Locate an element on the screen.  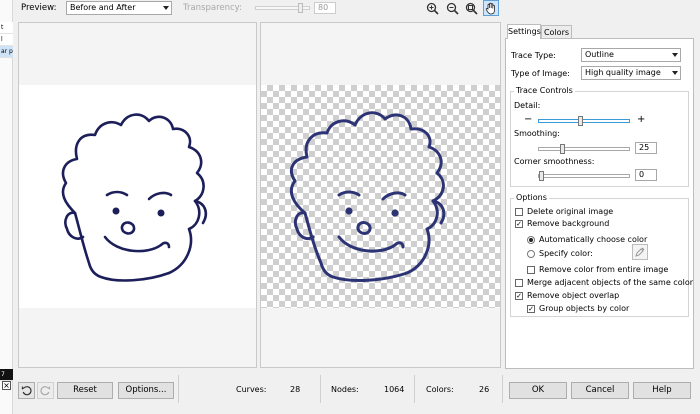
background-list-item: t is located at coordinates (6, 28).